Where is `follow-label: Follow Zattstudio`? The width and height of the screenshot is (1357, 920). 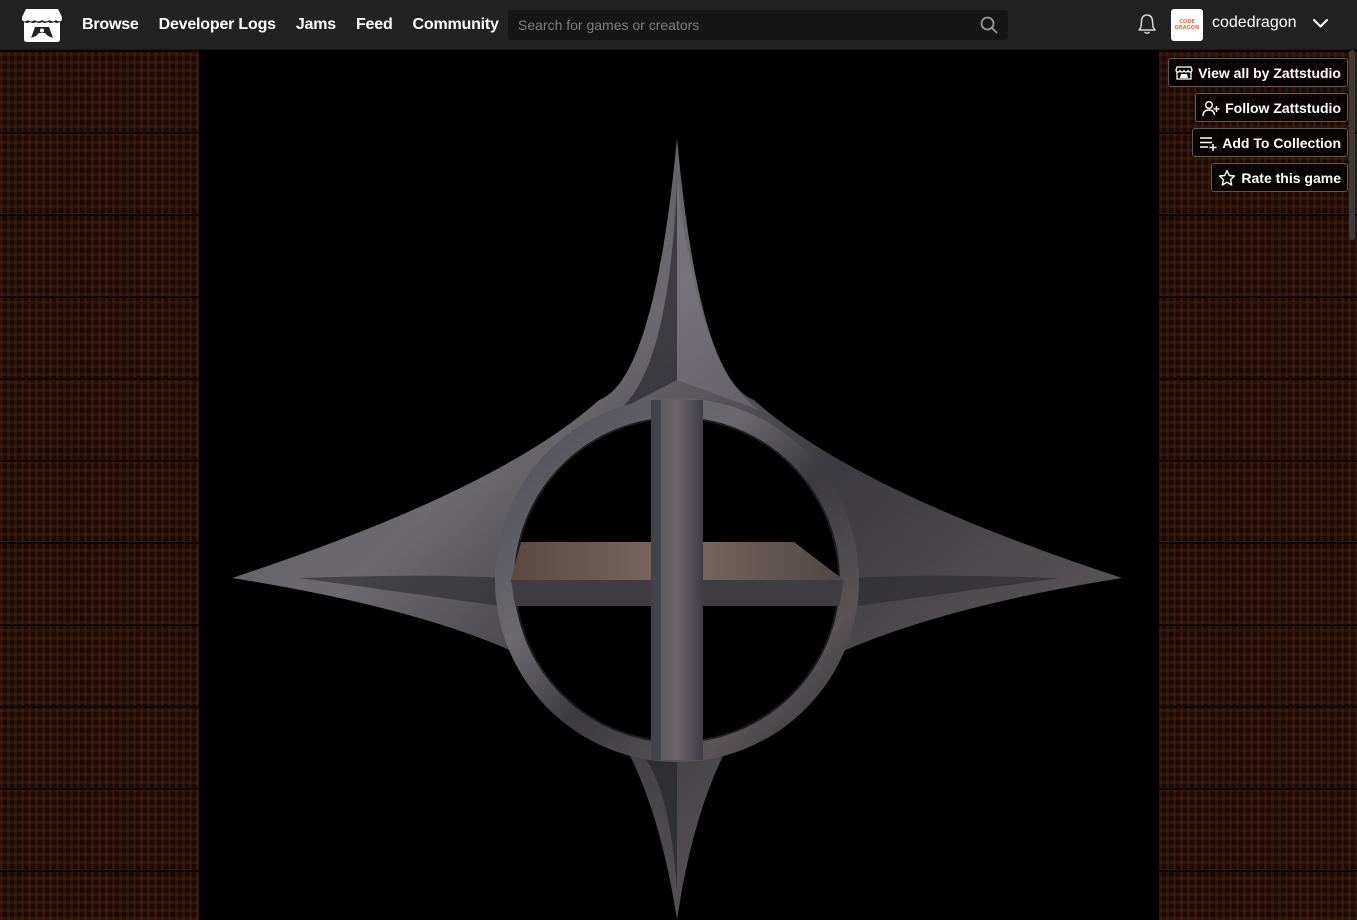 follow-label: Follow Zattstudio is located at coordinates (1283, 107).